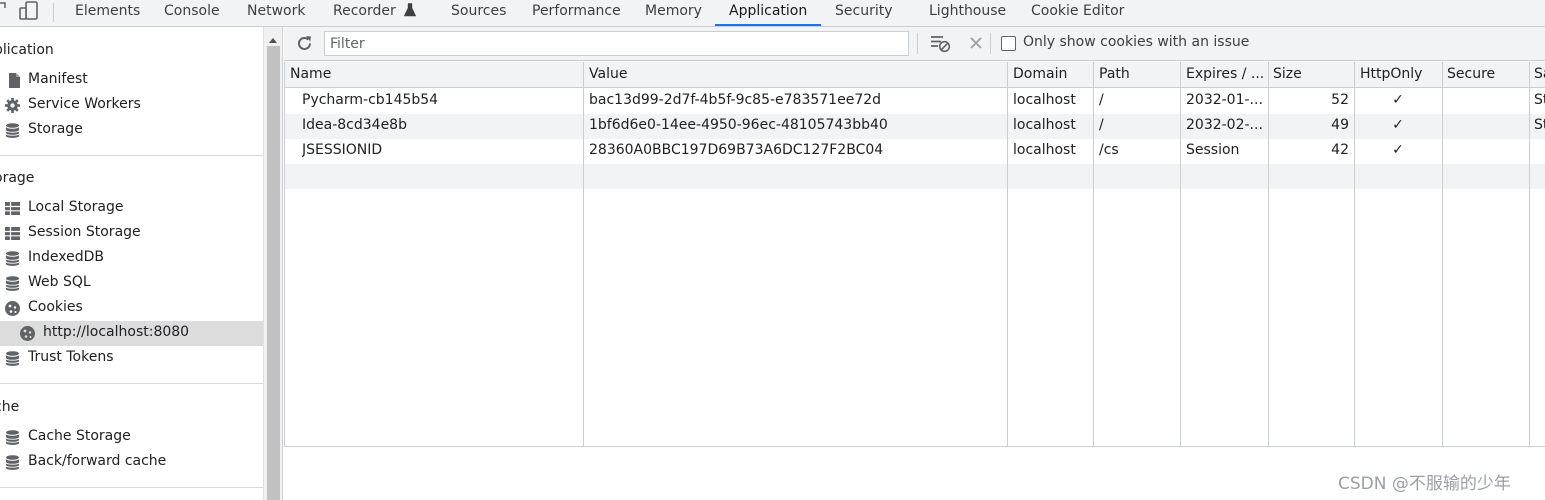 The image size is (1545, 500). What do you see at coordinates (131, 358) in the screenshot?
I see `sidebar-item-trust-tokens: Trust Tokens` at bounding box center [131, 358].